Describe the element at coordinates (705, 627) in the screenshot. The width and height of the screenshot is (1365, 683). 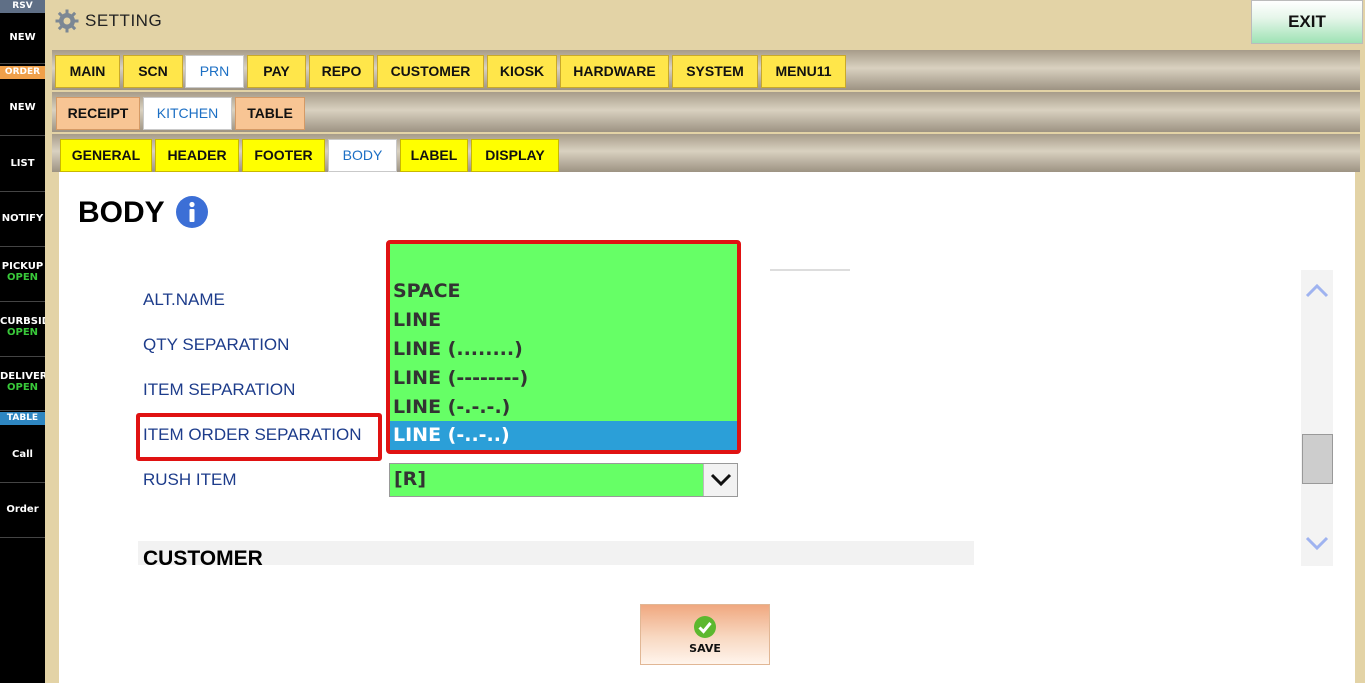
I see `checkmark-icon` at that location.